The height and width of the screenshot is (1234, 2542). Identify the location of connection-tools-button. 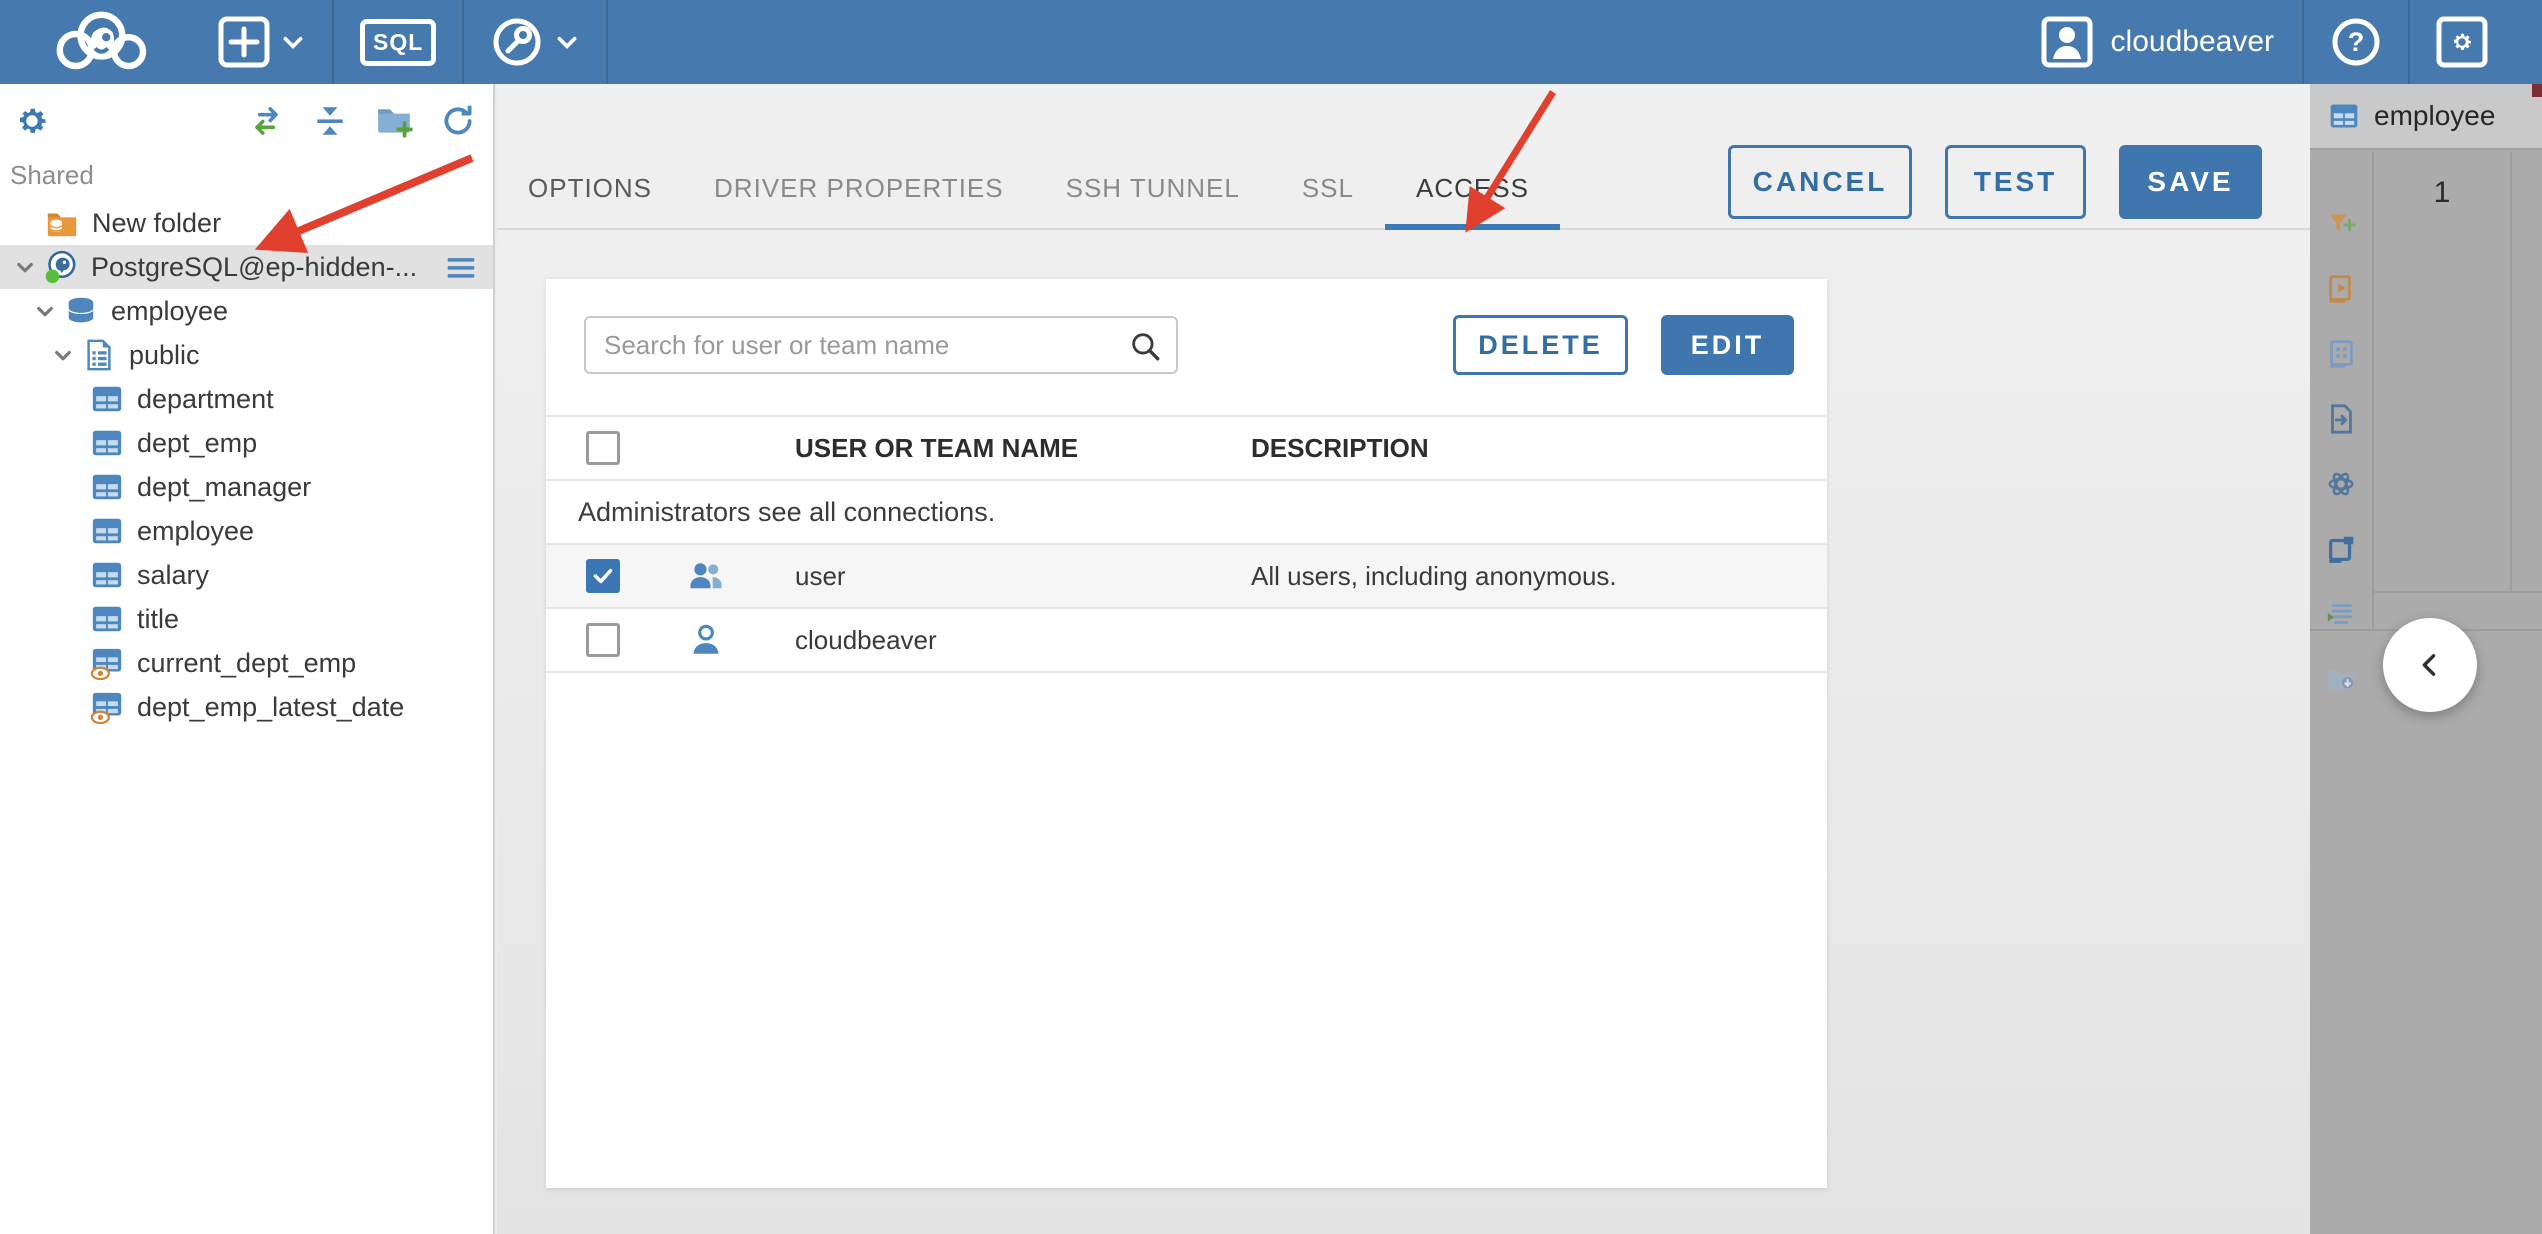
(535, 42).